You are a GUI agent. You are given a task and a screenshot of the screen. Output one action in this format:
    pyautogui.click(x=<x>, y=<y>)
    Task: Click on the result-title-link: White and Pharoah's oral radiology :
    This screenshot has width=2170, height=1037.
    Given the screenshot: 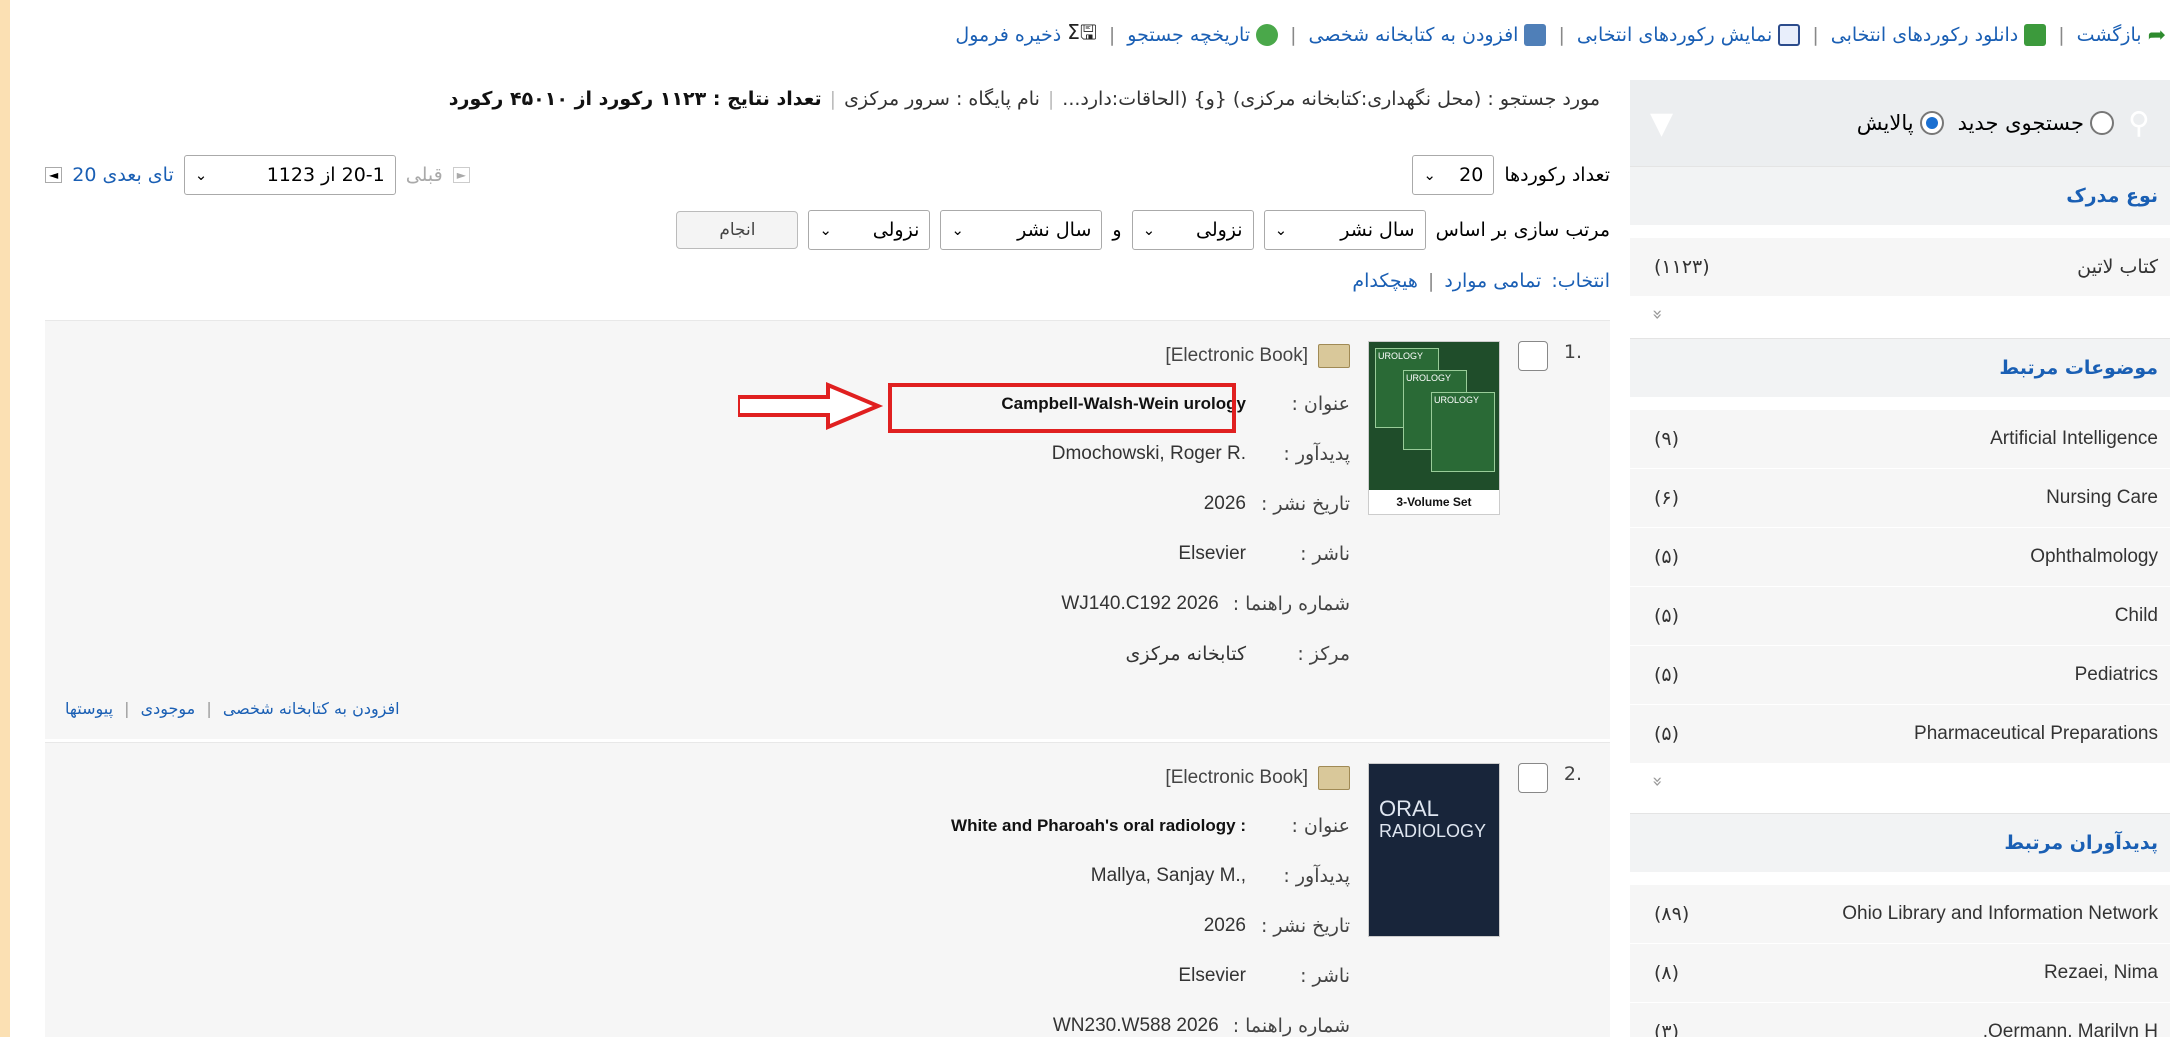 What is the action you would take?
    pyautogui.click(x=1098, y=826)
    